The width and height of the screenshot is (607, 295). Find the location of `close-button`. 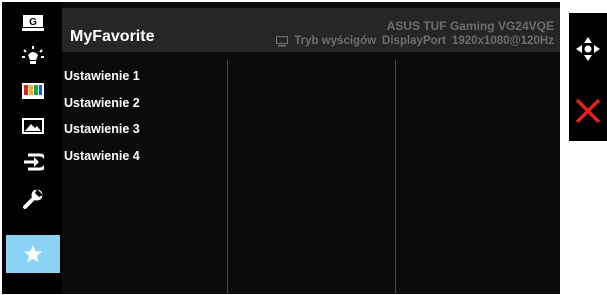

close-button is located at coordinates (588, 111).